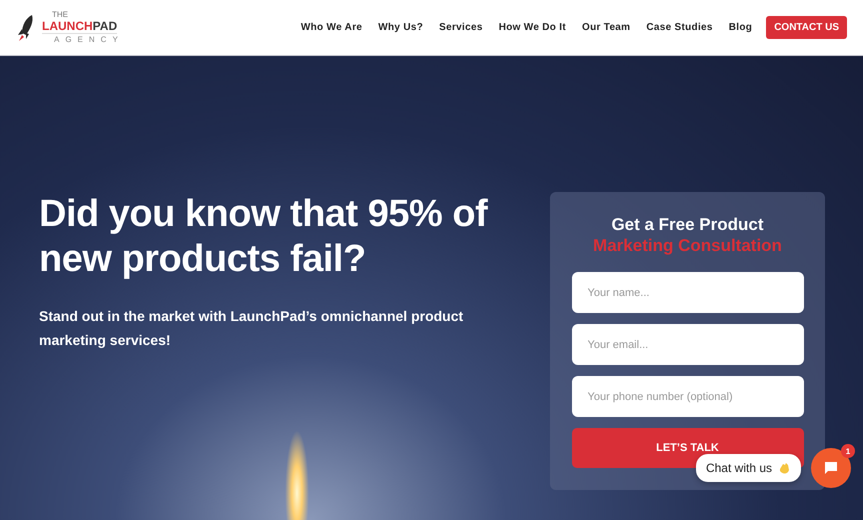 The image size is (863, 520). What do you see at coordinates (251, 328) in the screenshot?
I see `hero-subheading: Stand out in the market with LaunchPad’s omnichannel product marketing services!` at bounding box center [251, 328].